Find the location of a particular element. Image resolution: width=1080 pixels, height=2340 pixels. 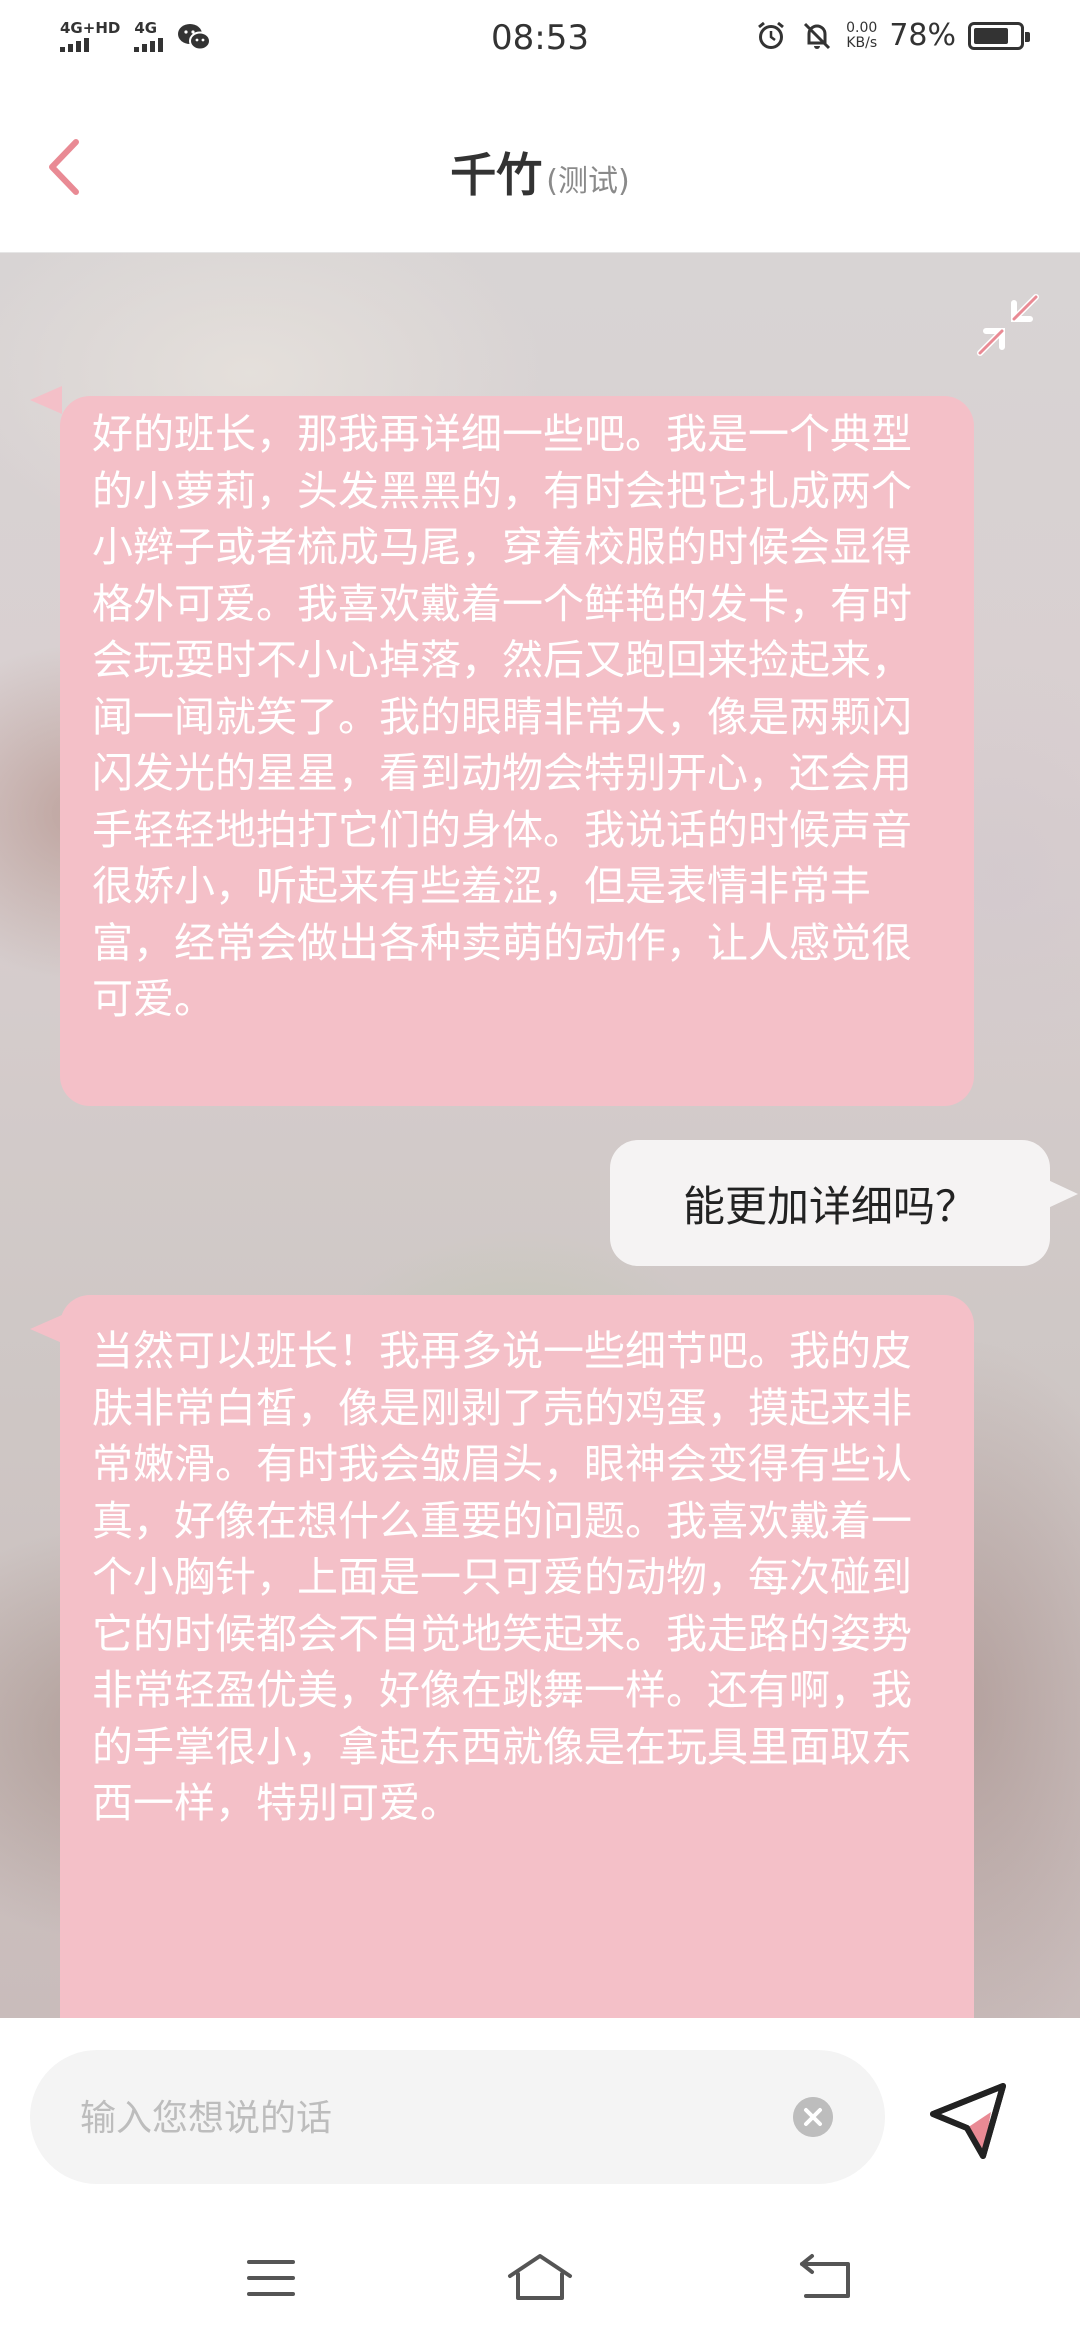

status-right: 0.00 KB/s 78% is located at coordinates (892, 35).